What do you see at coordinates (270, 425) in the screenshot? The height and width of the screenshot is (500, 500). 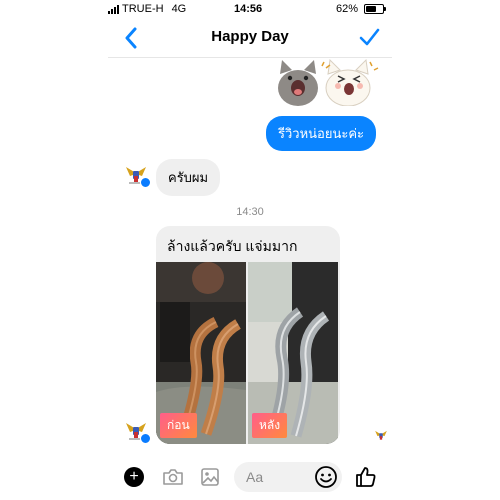 I see `after-label: หลัง` at bounding box center [270, 425].